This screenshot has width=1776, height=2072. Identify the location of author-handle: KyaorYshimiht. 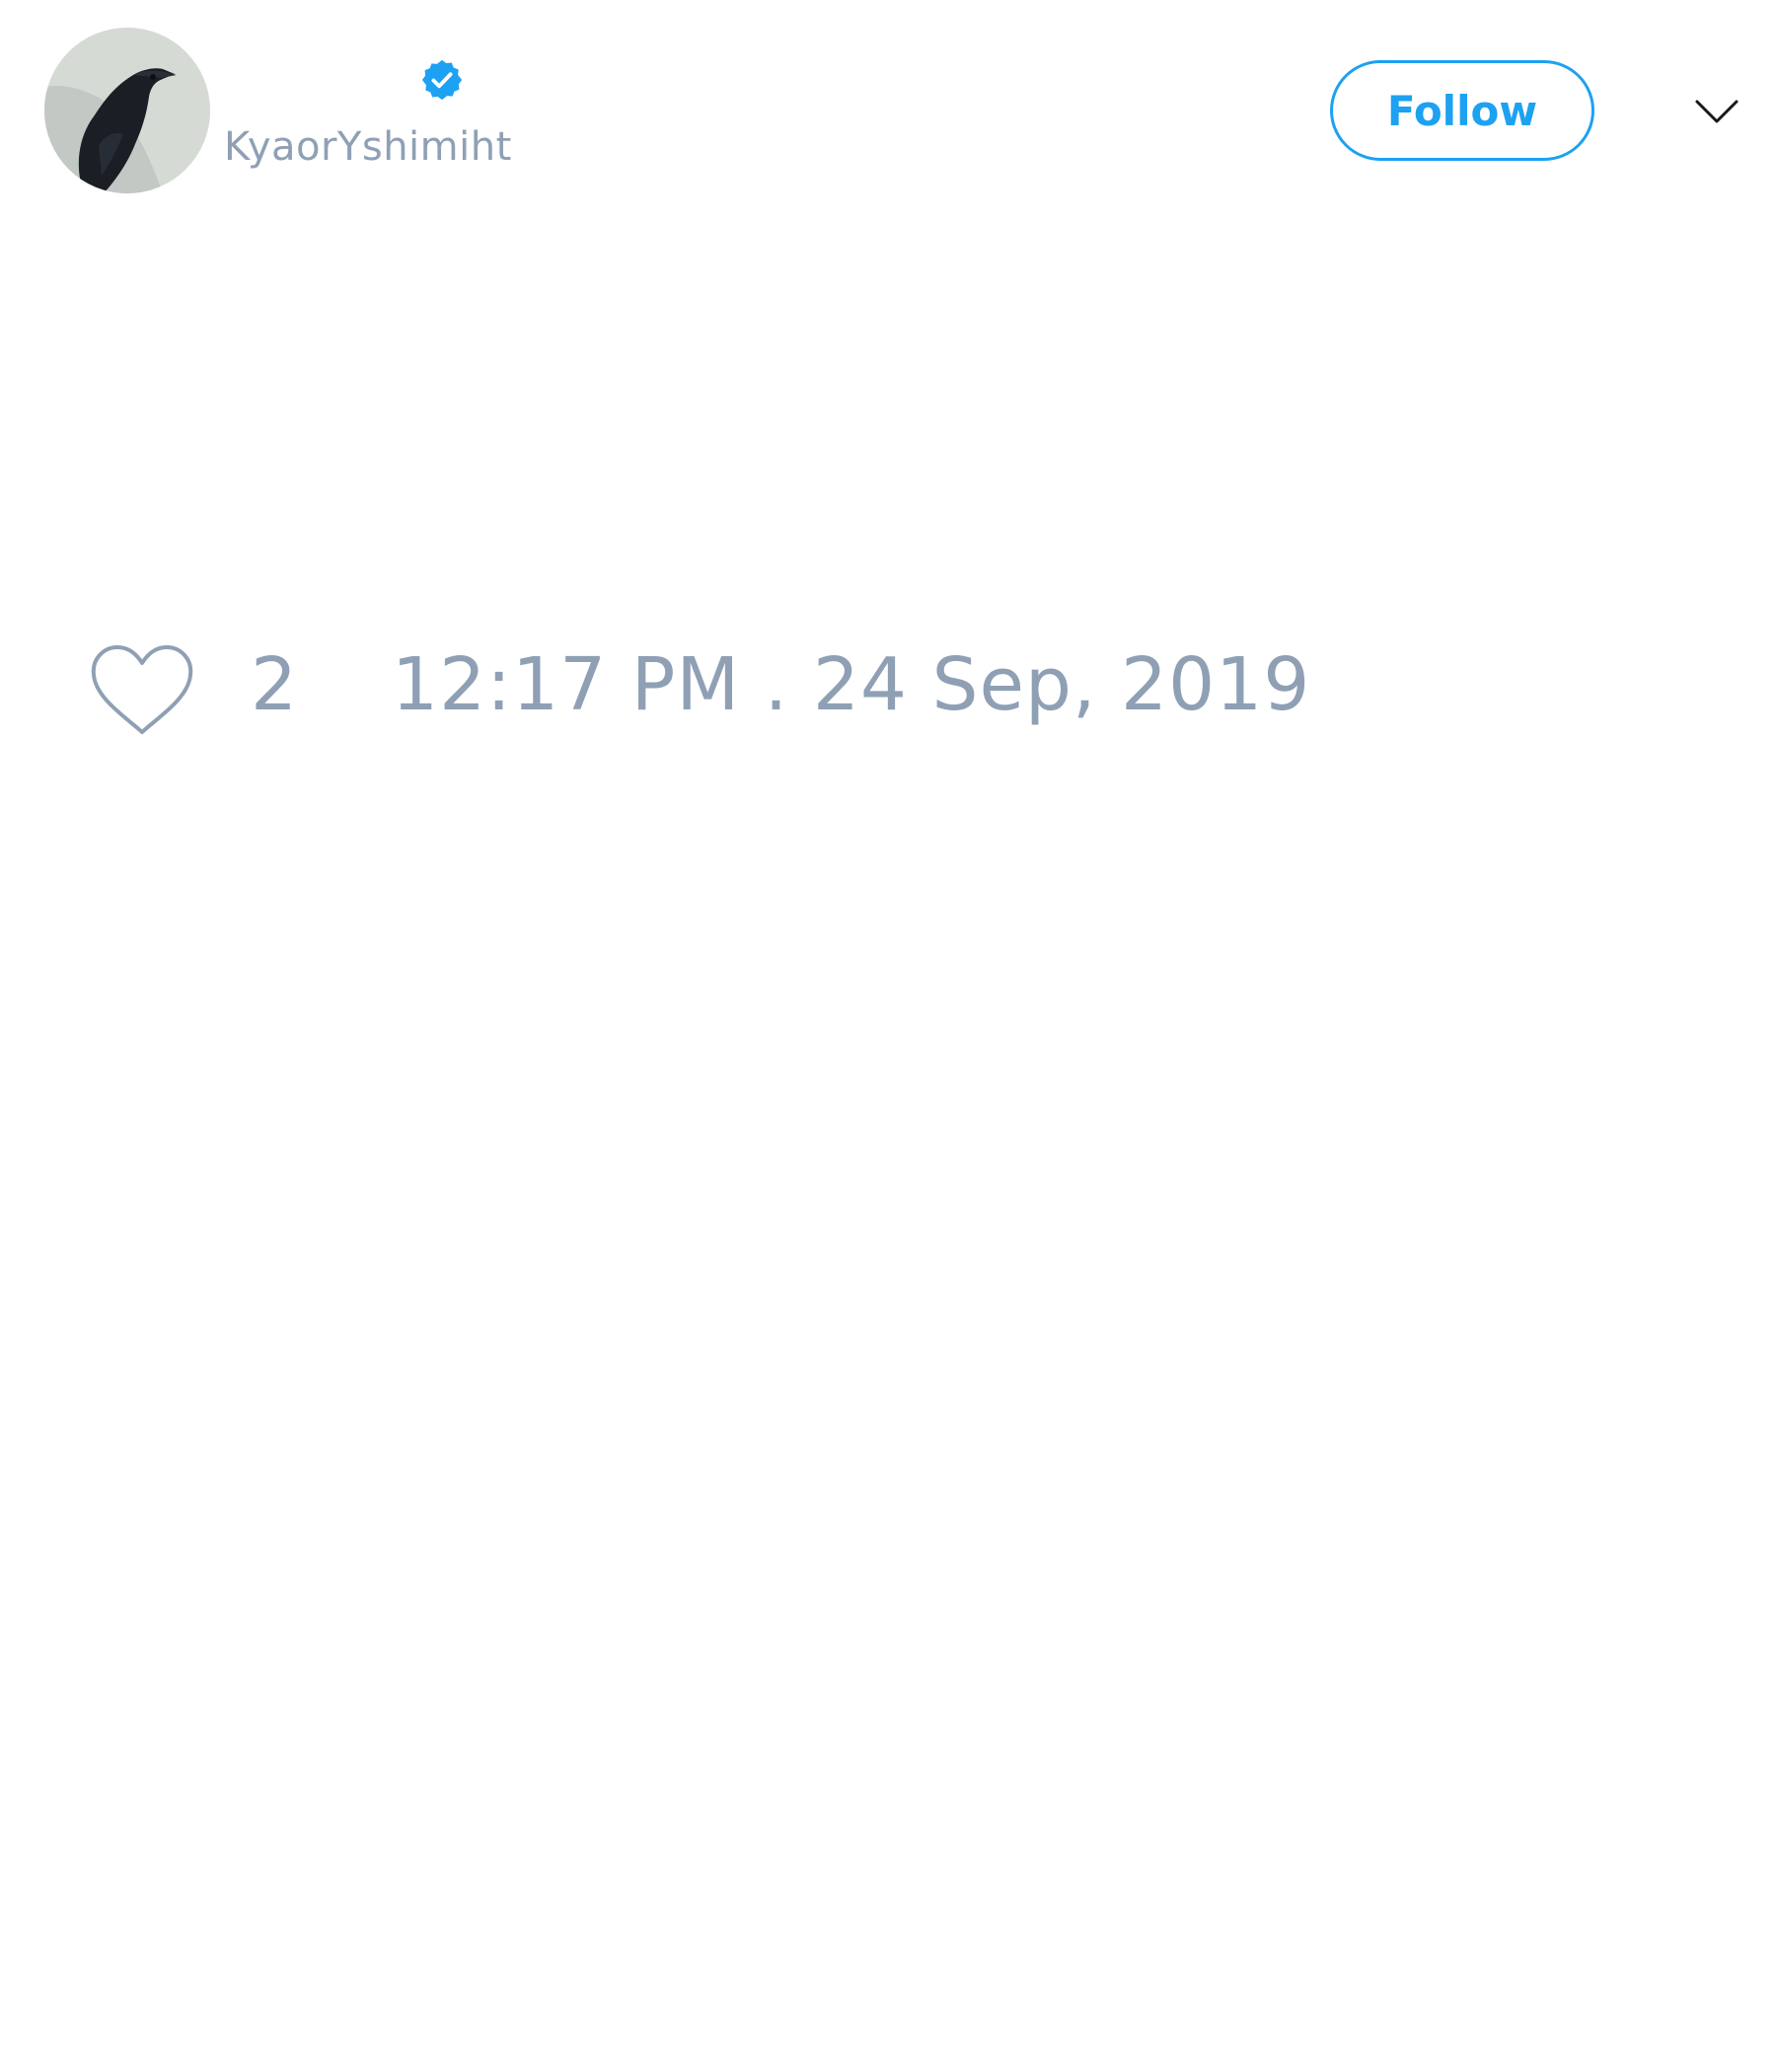
(368, 147).